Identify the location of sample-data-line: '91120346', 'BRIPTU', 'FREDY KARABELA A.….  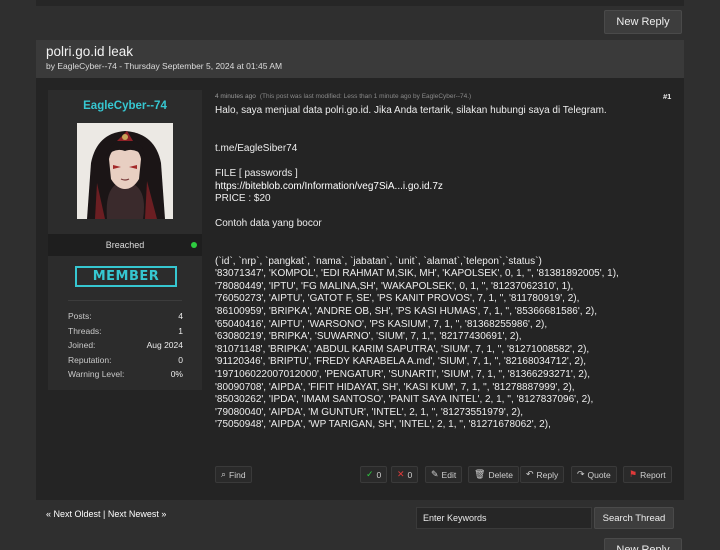
(401, 362).